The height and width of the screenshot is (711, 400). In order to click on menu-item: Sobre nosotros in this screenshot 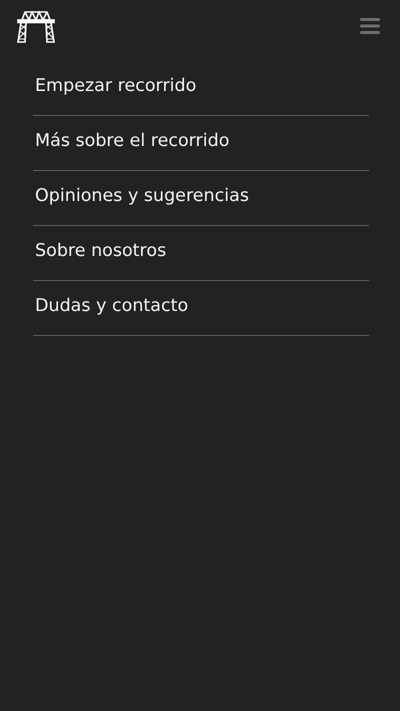, I will do `click(201, 253)`.